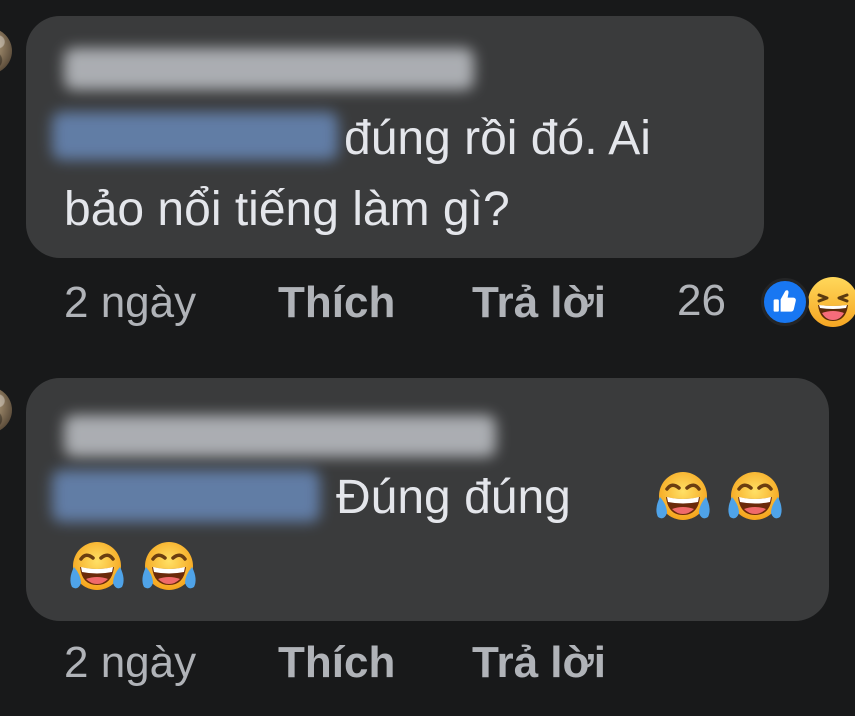  Describe the element at coordinates (701, 301) in the screenshot. I see `reaction-count: 26` at that location.